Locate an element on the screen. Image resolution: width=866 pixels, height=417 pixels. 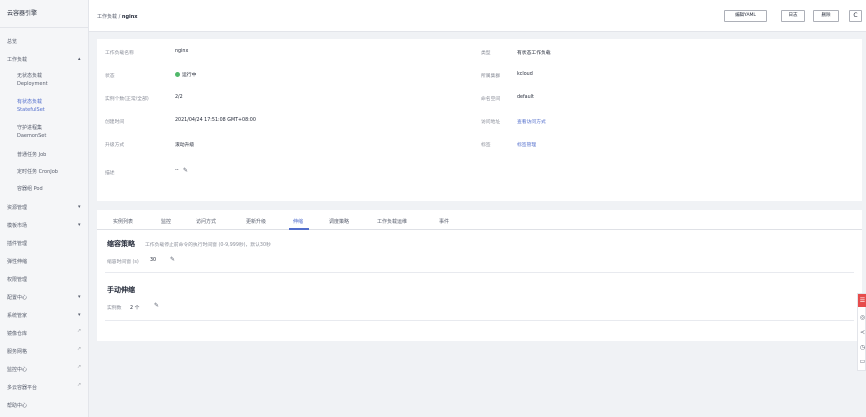
tab-upgrade: 更新升级 is located at coordinates (256, 221).